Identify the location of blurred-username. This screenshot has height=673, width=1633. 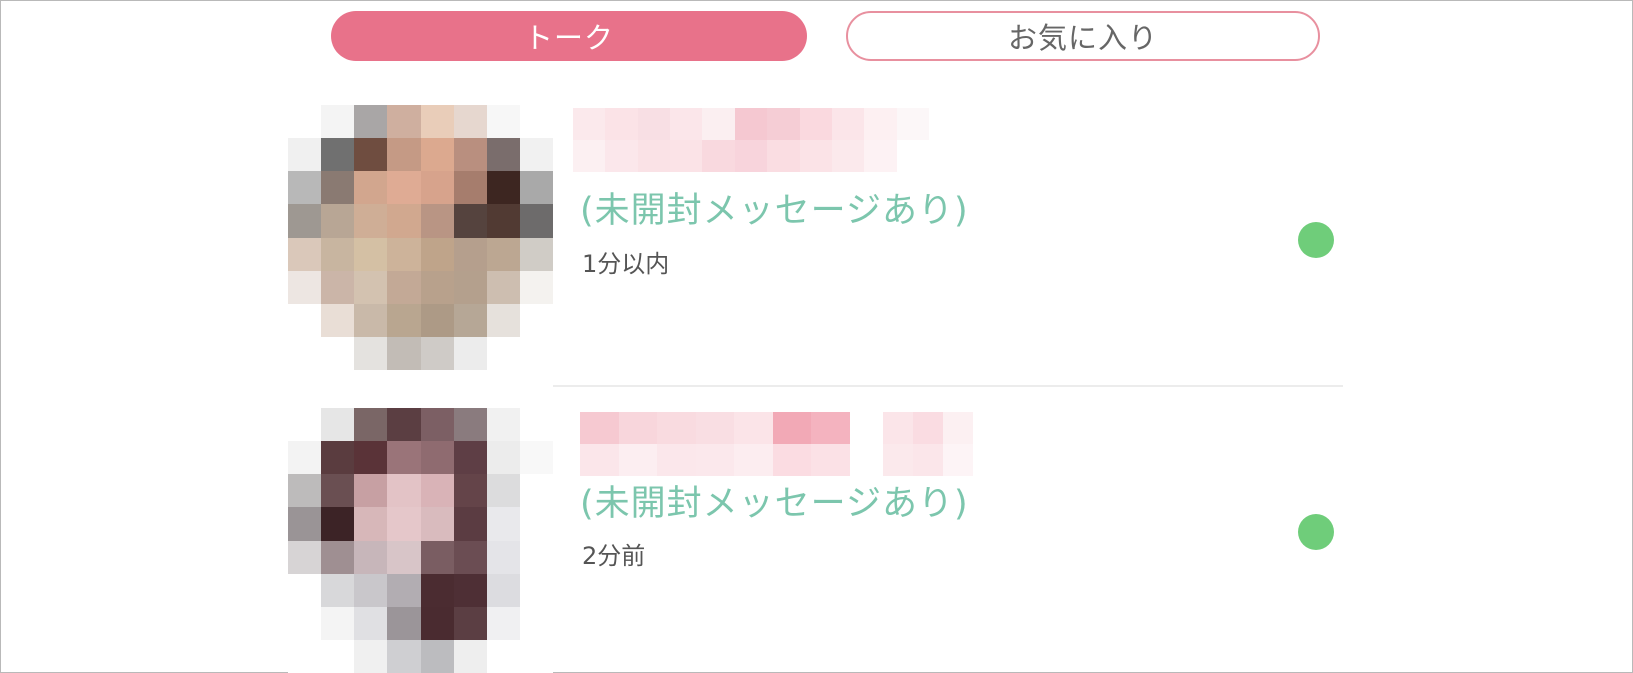
(715, 444).